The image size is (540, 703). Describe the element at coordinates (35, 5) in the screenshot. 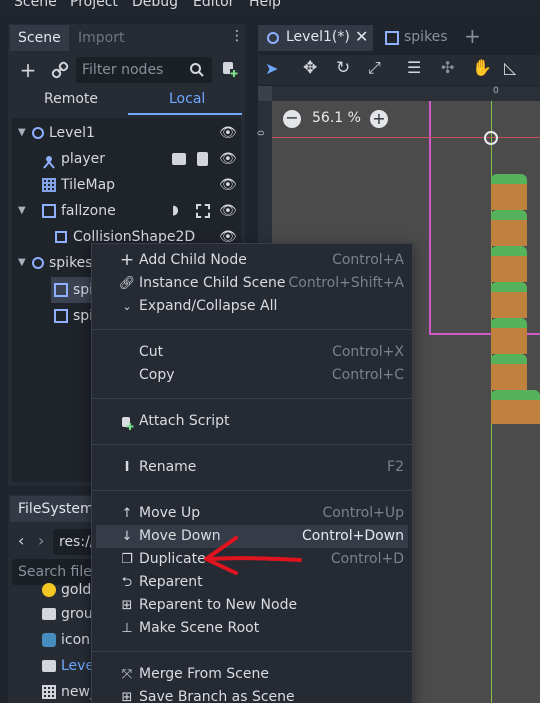

I see `menu-scene: Scene` at that location.